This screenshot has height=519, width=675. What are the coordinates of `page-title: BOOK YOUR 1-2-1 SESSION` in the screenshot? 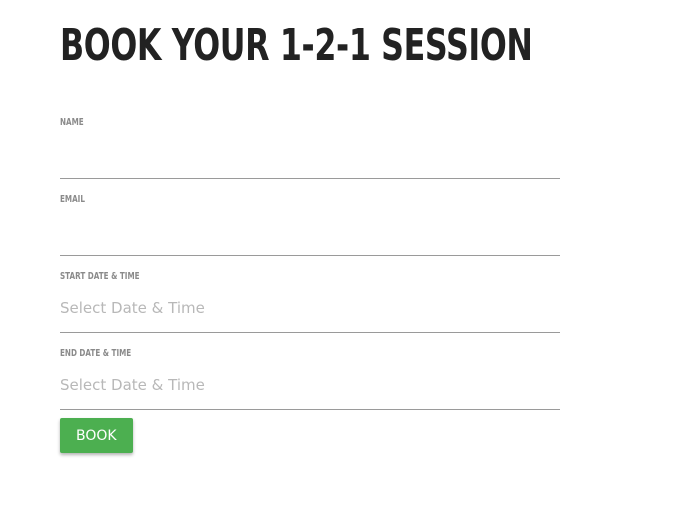 It's located at (296, 45).